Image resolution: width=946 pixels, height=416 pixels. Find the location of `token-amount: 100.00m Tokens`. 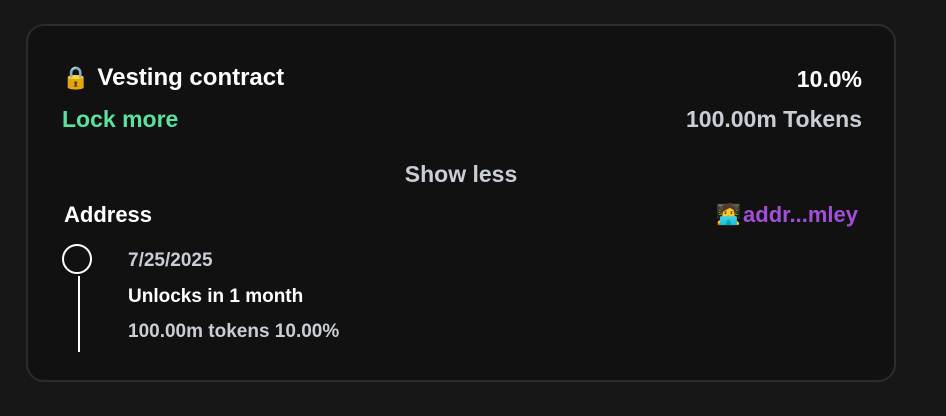

token-amount: 100.00m Tokens is located at coordinates (773, 119).